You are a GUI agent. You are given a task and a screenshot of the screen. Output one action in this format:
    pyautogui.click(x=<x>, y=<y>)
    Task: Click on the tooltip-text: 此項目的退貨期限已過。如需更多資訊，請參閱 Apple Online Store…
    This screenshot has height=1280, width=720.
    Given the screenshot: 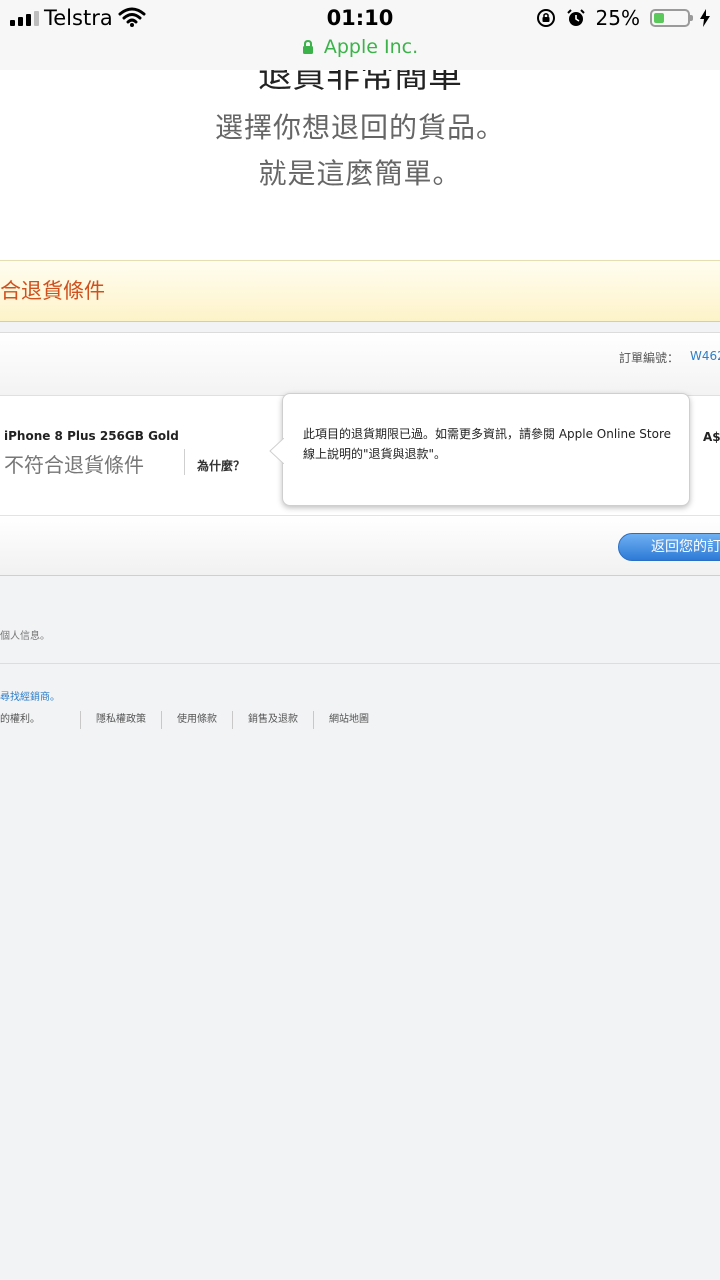 What is the action you would take?
    pyautogui.click(x=487, y=444)
    